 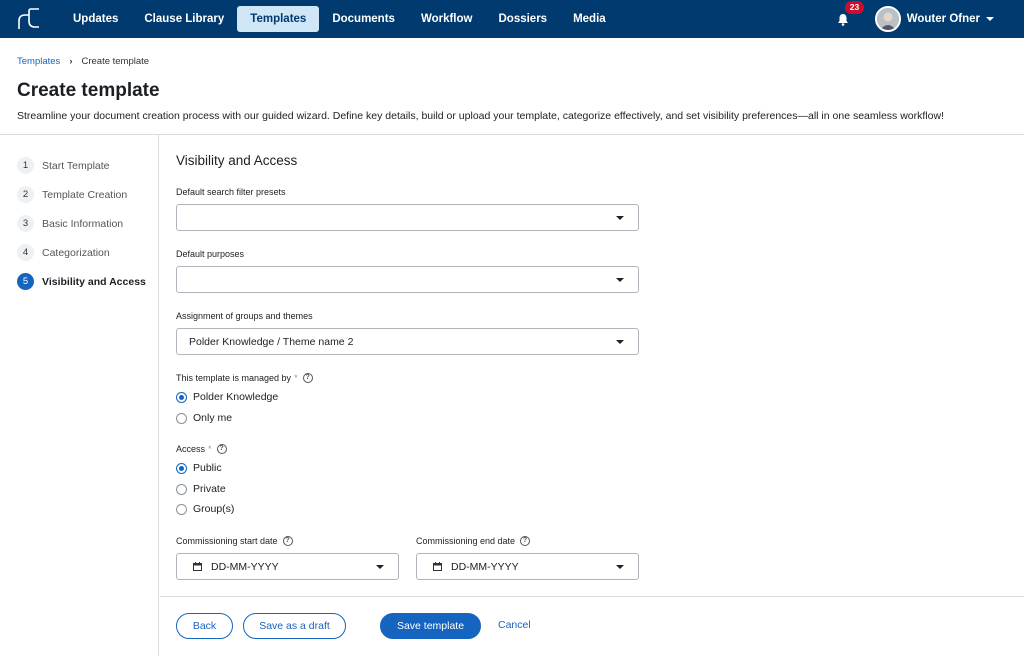 What do you see at coordinates (191, 449) in the screenshot?
I see `access-label-text: Access` at bounding box center [191, 449].